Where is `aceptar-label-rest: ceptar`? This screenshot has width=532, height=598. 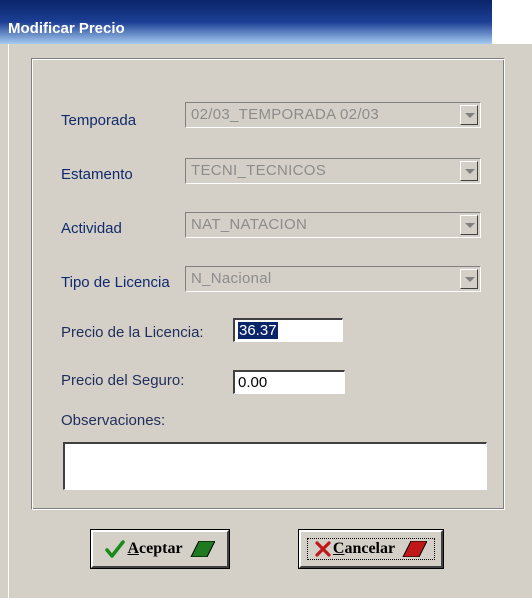 aceptar-label-rest: ceptar is located at coordinates (161, 548).